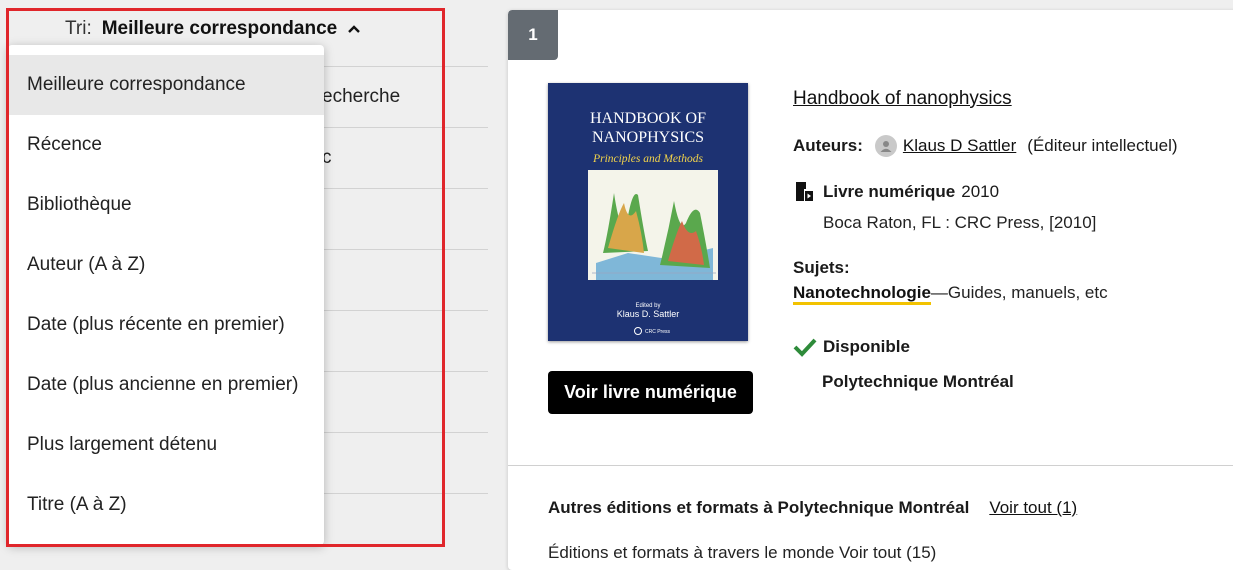  What do you see at coordinates (866, 346) in the screenshot?
I see `availability-status: Disponible` at bounding box center [866, 346].